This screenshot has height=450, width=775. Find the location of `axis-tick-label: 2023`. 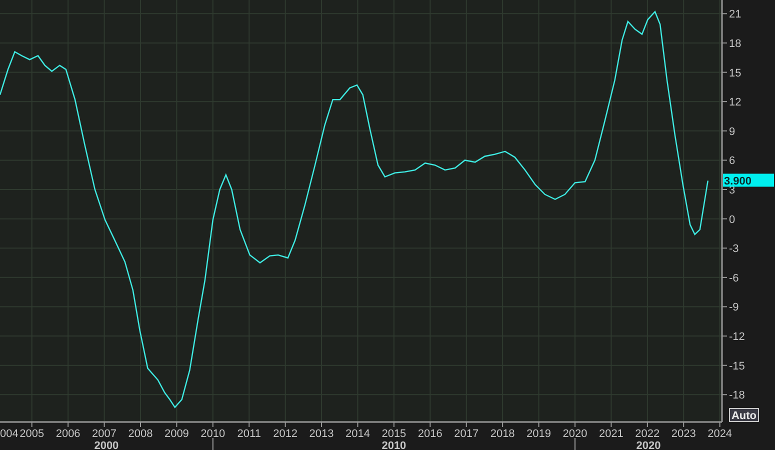

axis-tick-label: 2023 is located at coordinates (683, 434).